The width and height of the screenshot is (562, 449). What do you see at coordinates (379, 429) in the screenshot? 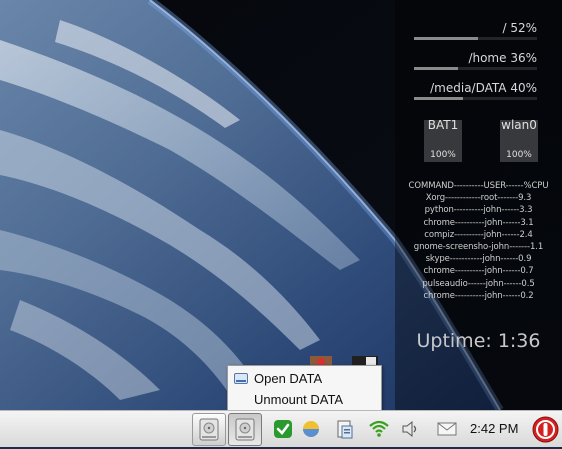
I see `wifi-icon` at bounding box center [379, 429].